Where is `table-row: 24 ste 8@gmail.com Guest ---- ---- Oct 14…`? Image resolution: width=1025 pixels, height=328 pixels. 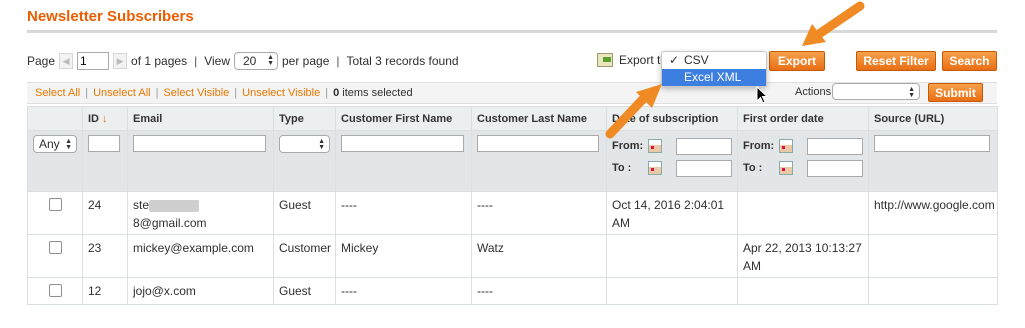 table-row: 24 ste 8@gmail.com Guest ---- ---- Oct 14… is located at coordinates (512, 213).